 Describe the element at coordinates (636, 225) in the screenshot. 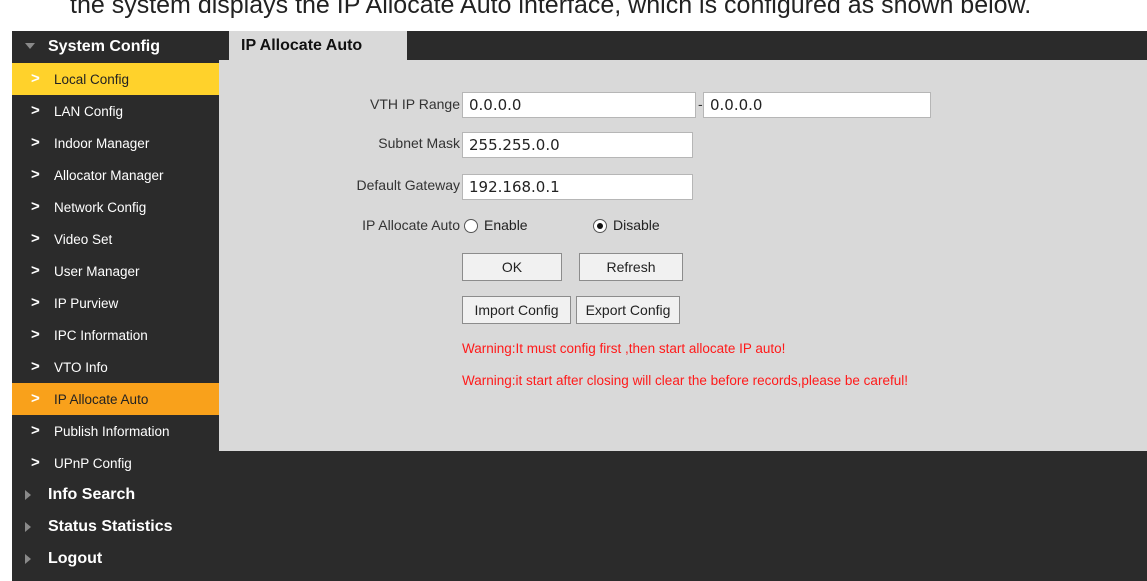

I see `disable-radio-label: Disable` at that location.